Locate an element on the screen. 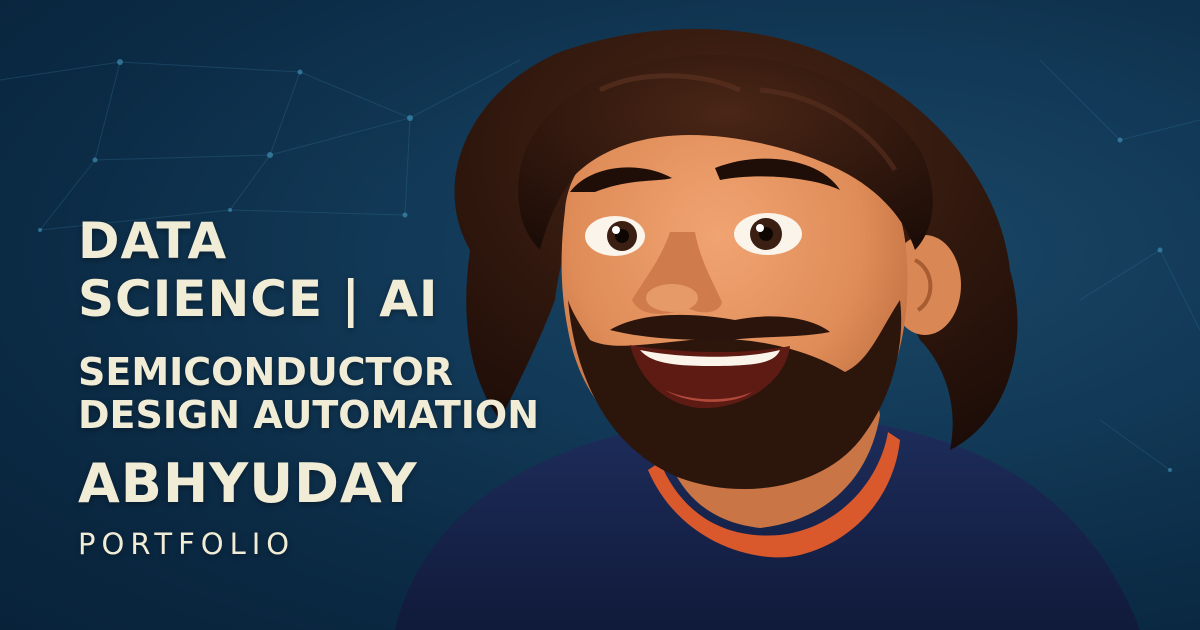 The height and width of the screenshot is (630, 1200). headline-line-2: SCIENCE | AI is located at coordinates (258, 299).